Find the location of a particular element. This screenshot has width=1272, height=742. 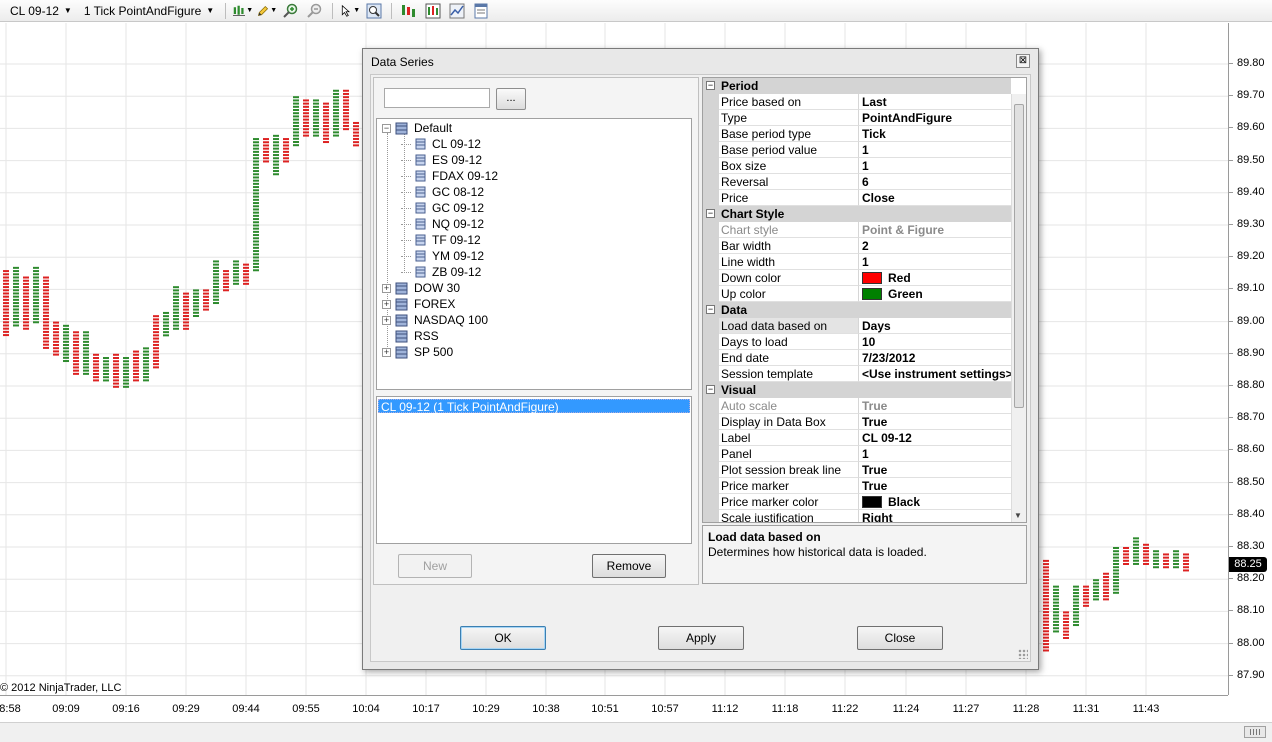

tree-node-dow-30: + DOW 30 is located at coordinates (421, 288).